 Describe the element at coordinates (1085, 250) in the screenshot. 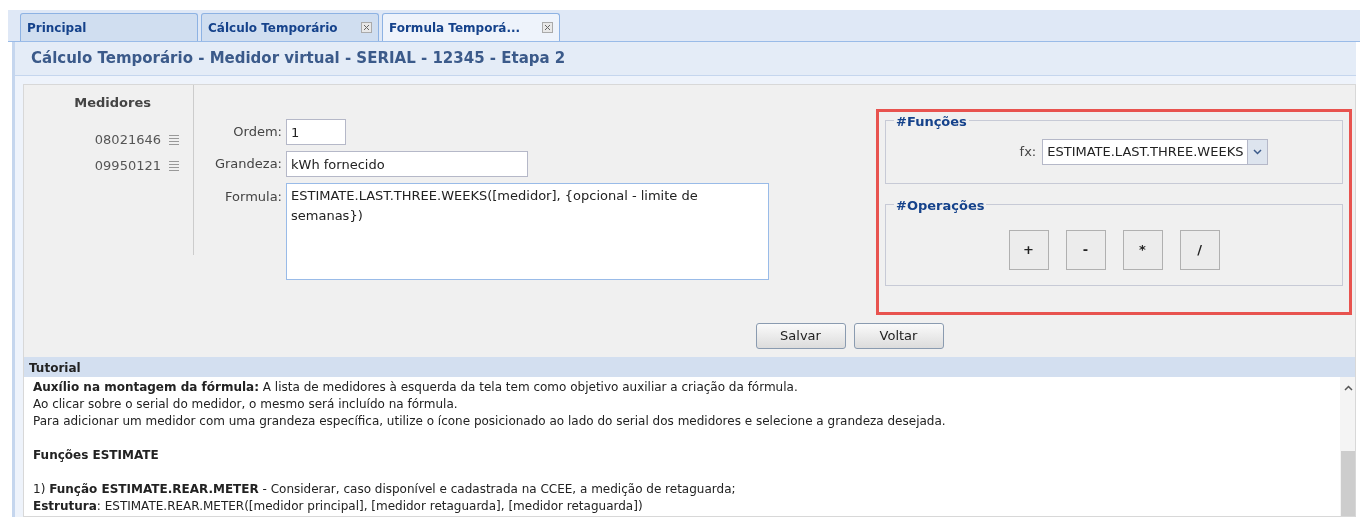

I see `operator-button: -` at that location.